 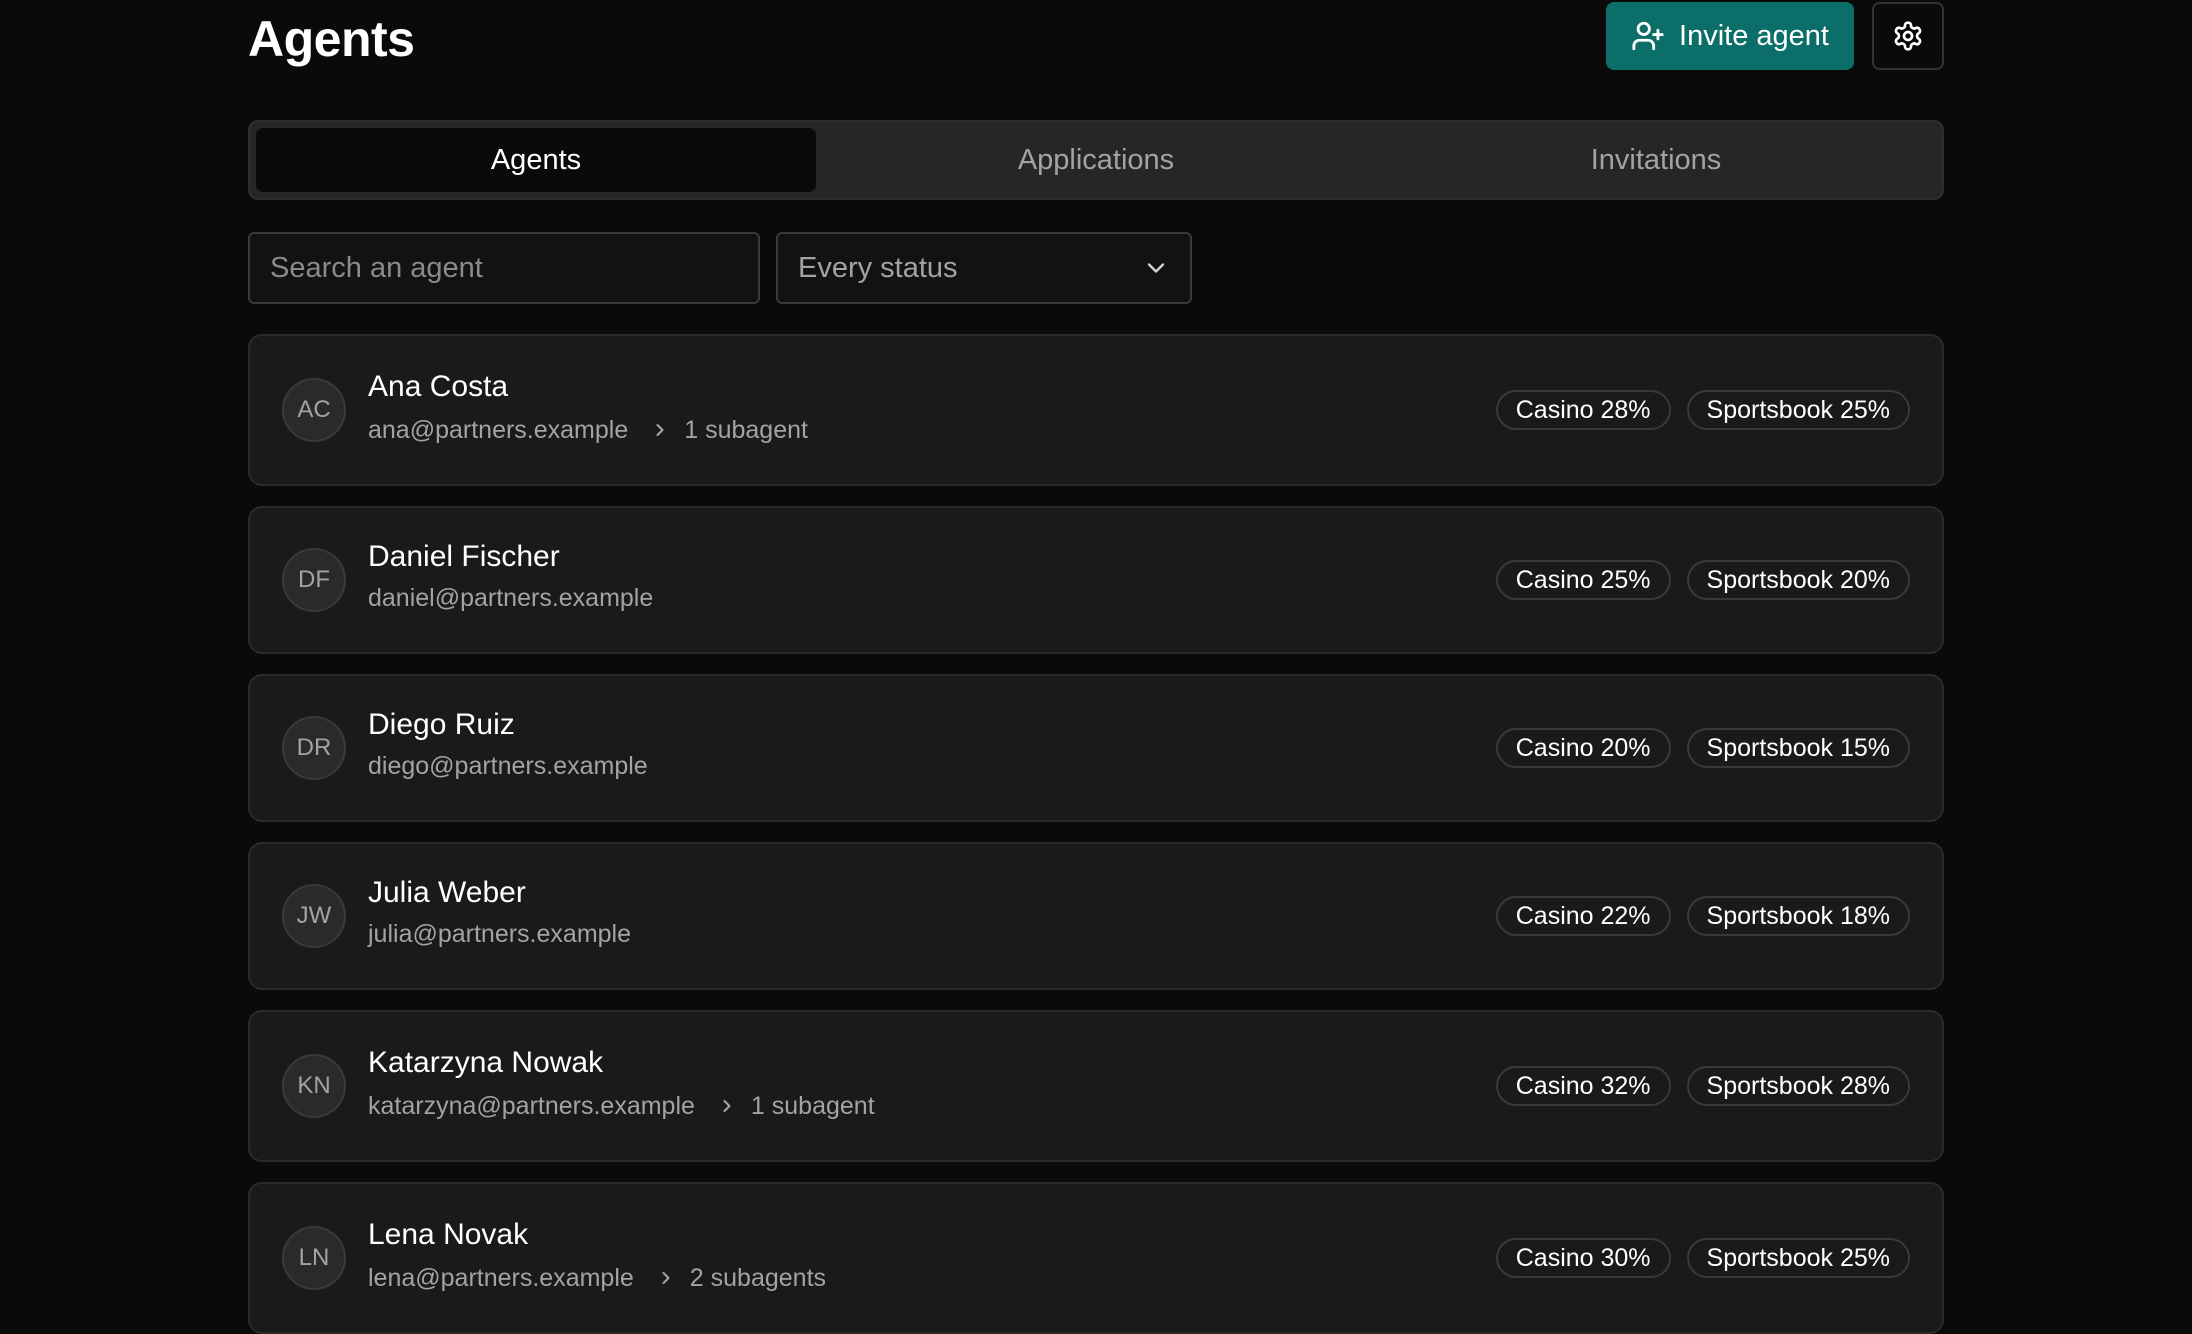 I want to click on user-plus-icon, so click(x=1648, y=36).